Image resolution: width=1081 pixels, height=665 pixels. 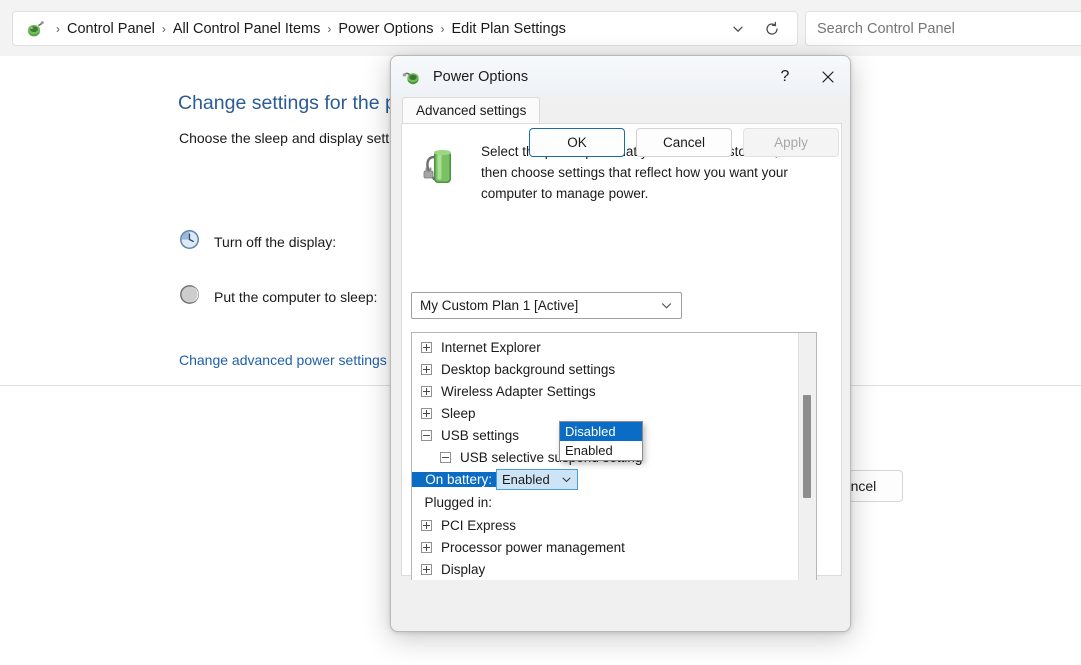 What do you see at coordinates (886, 28) in the screenshot?
I see `search-placeholder: Search Control Panel` at bounding box center [886, 28].